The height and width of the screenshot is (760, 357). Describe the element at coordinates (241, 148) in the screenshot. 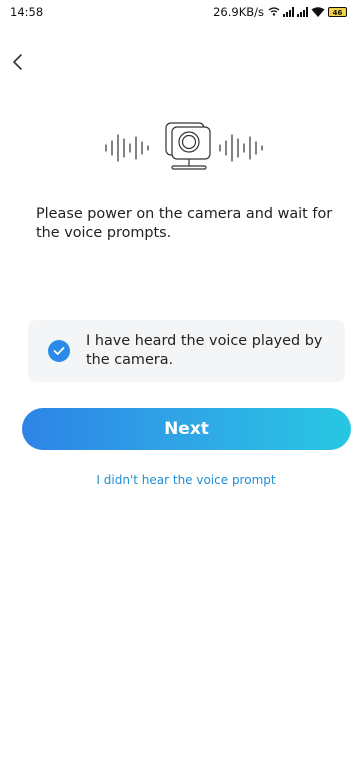

I see `sound-wave-right` at that location.